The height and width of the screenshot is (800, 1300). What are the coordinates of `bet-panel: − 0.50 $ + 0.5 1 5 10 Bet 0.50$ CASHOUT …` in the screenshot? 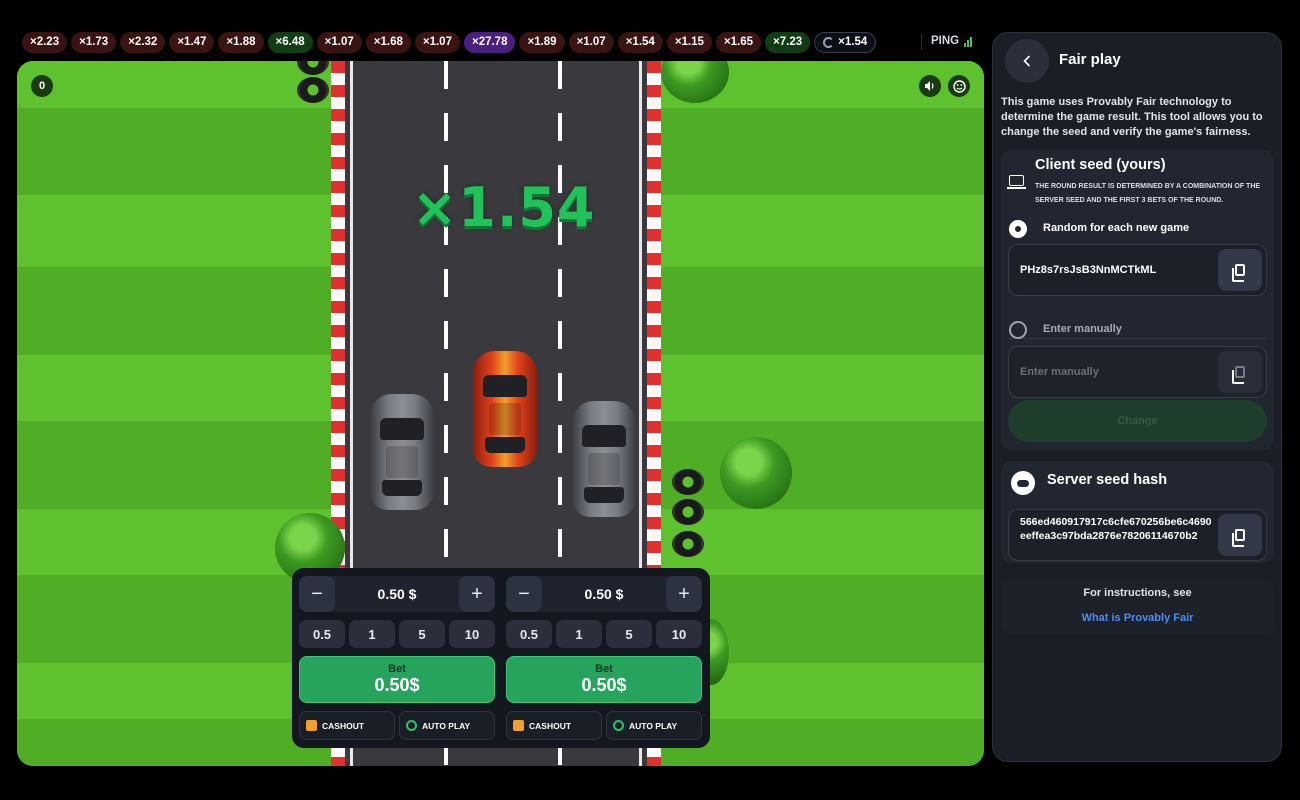 It's located at (501, 658).